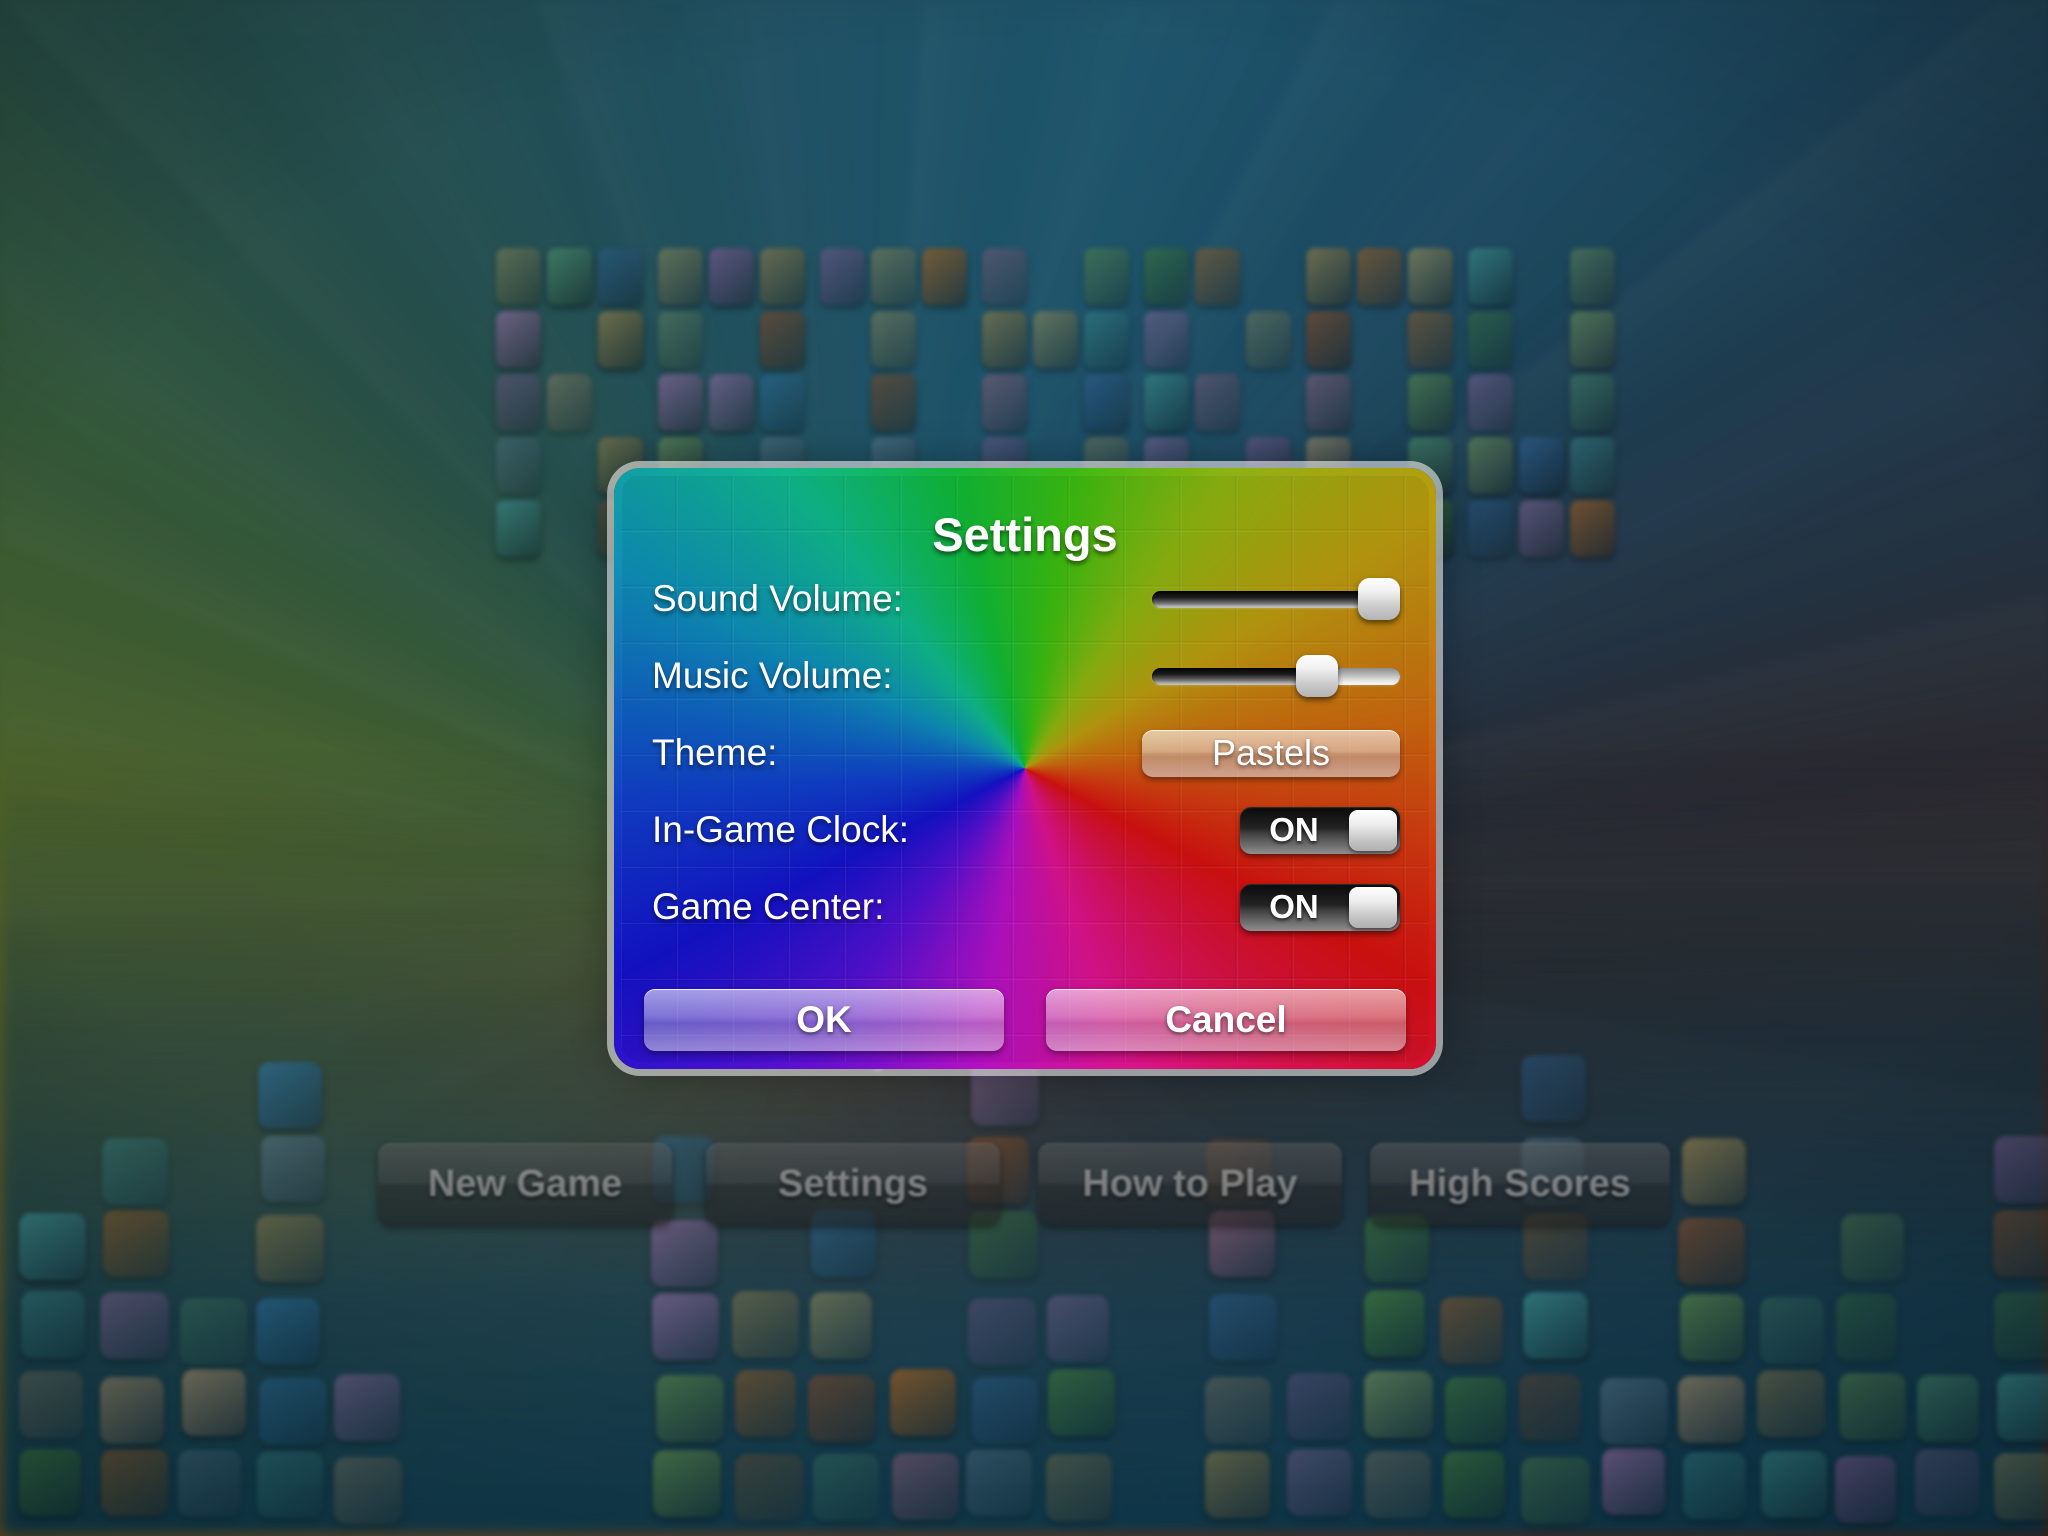 This screenshot has width=2048, height=1536. I want to click on dialog-title: Settings, so click(1025, 534).